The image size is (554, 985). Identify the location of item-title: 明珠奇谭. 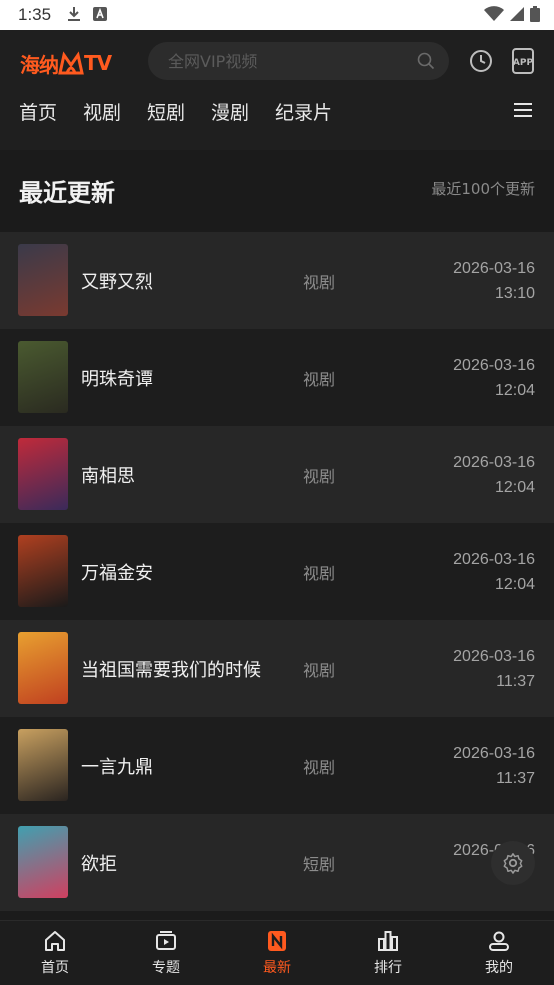
(117, 379).